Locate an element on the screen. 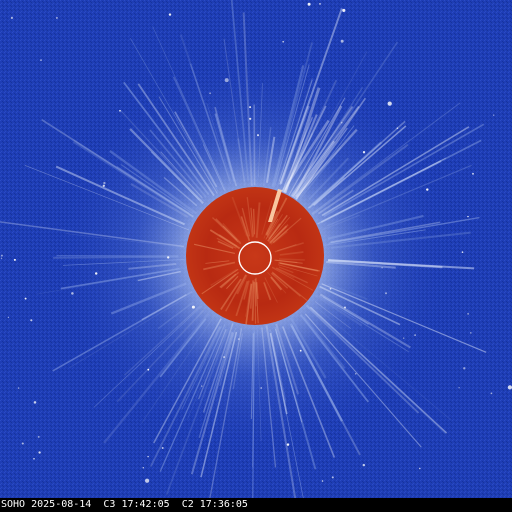 This screenshot has width=512, height=512. caption-c2-time: 17:36:05 is located at coordinates (223, 504).